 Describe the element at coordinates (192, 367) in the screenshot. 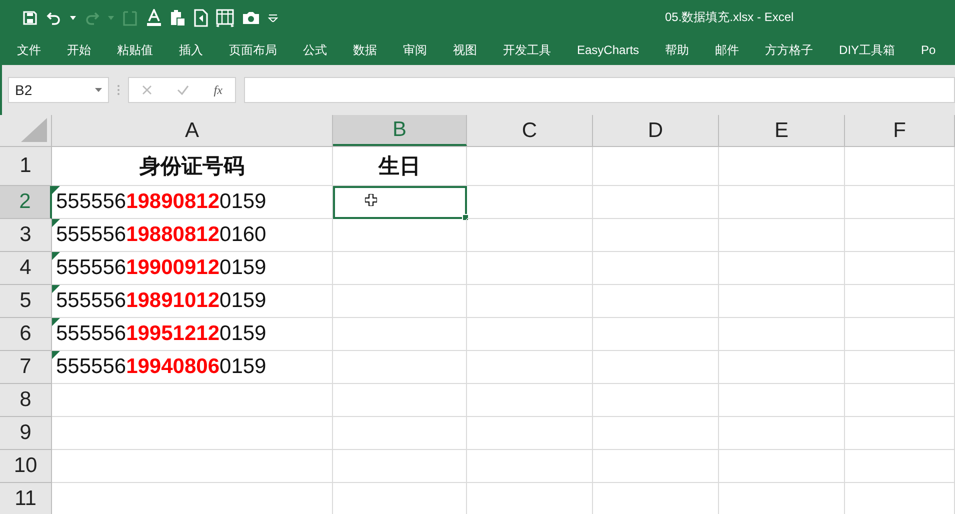

I see `table-cell: 555556199408060159` at that location.